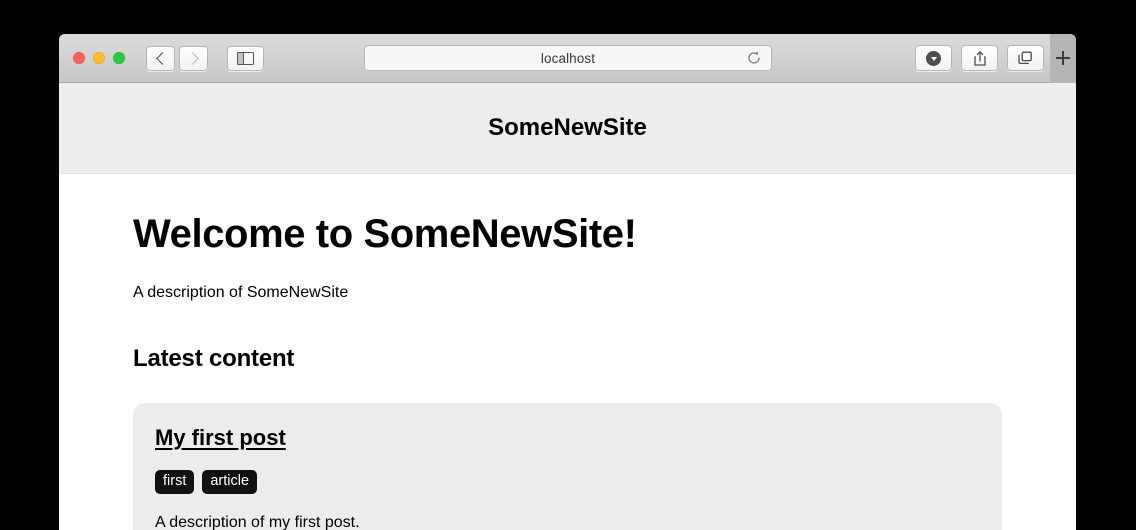 The image size is (1136, 530). Describe the element at coordinates (230, 482) in the screenshot. I see `tag-badge: article` at that location.